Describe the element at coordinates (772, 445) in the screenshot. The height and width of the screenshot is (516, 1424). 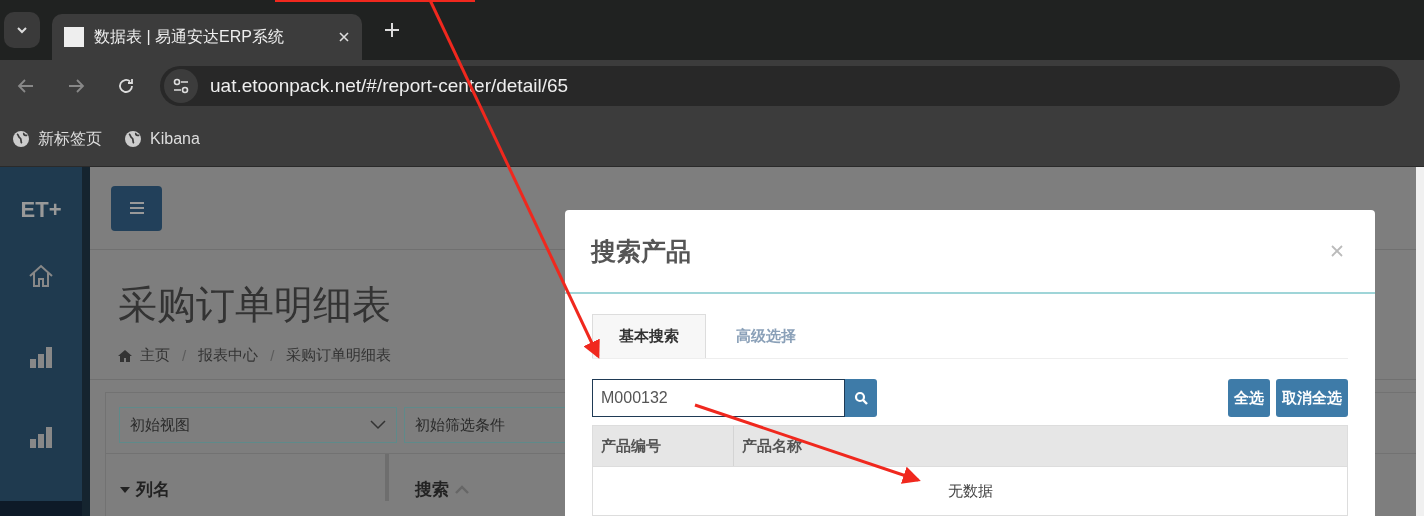
I see `column-header: 产品名称` at that location.